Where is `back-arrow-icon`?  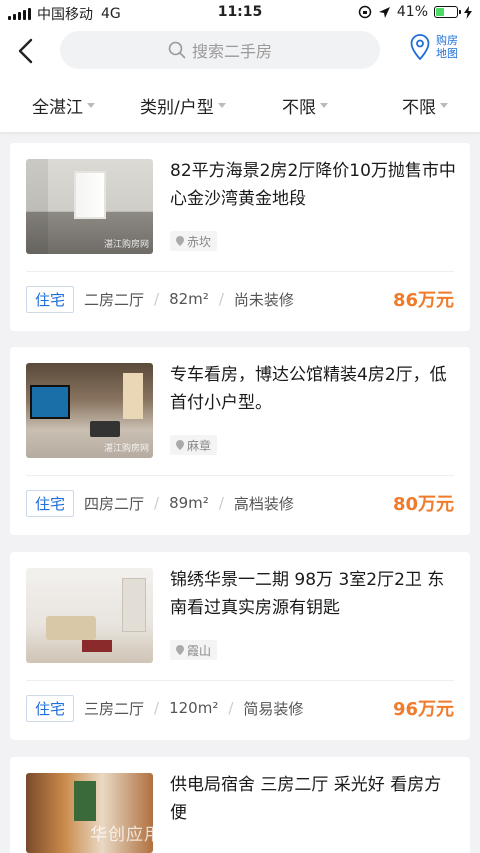
back-arrow-icon is located at coordinates (26, 51).